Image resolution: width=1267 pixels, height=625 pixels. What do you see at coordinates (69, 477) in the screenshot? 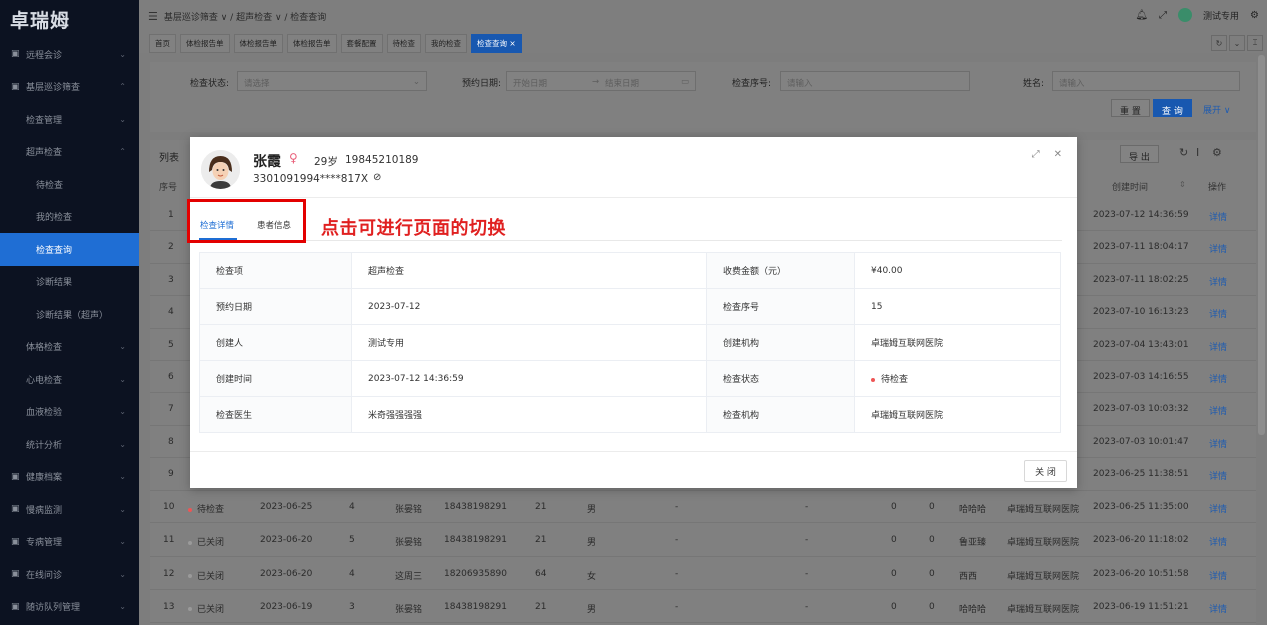
I see `sidebar-item: ▣ 健康档案 ⌄` at bounding box center [69, 477].